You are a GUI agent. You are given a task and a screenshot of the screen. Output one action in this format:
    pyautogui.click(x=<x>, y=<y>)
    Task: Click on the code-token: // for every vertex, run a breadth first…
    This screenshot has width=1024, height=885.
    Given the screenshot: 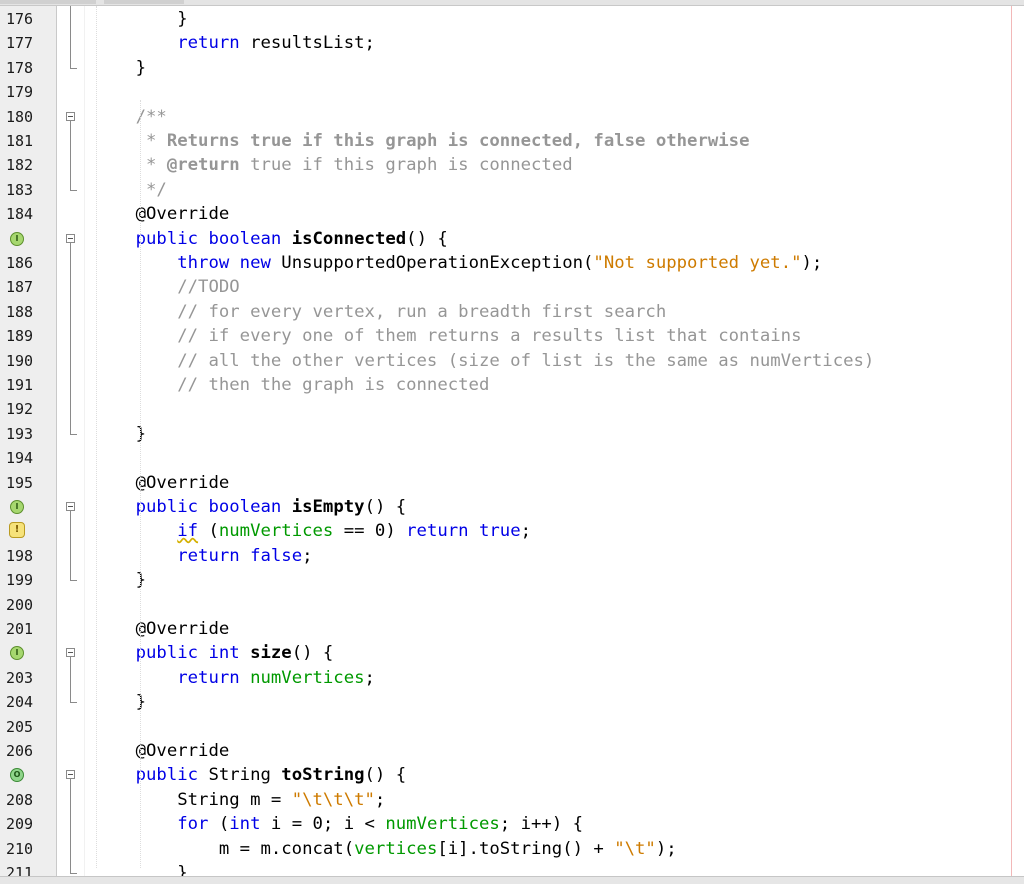 What is the action you would take?
    pyautogui.click(x=380, y=311)
    